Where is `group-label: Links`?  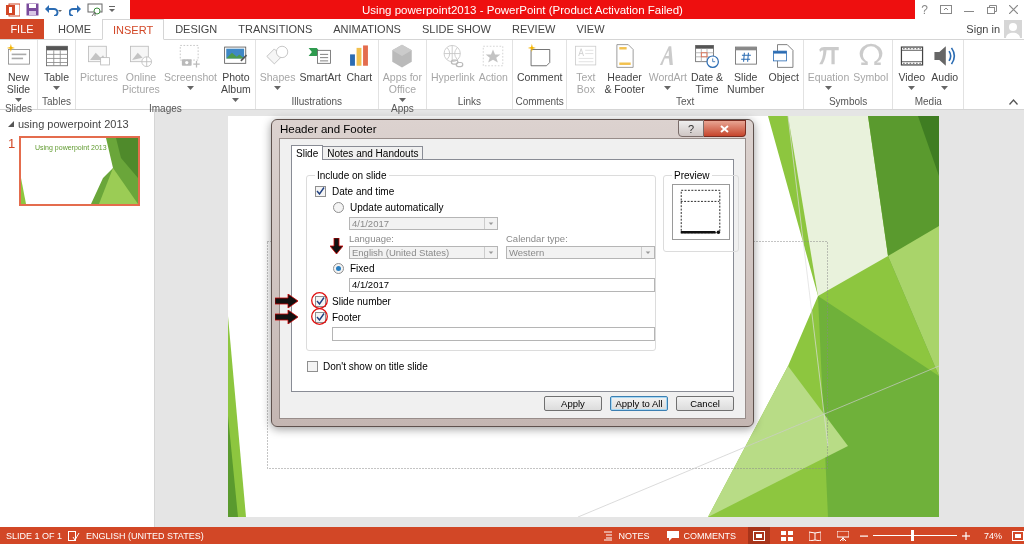 group-label: Links is located at coordinates (469, 102).